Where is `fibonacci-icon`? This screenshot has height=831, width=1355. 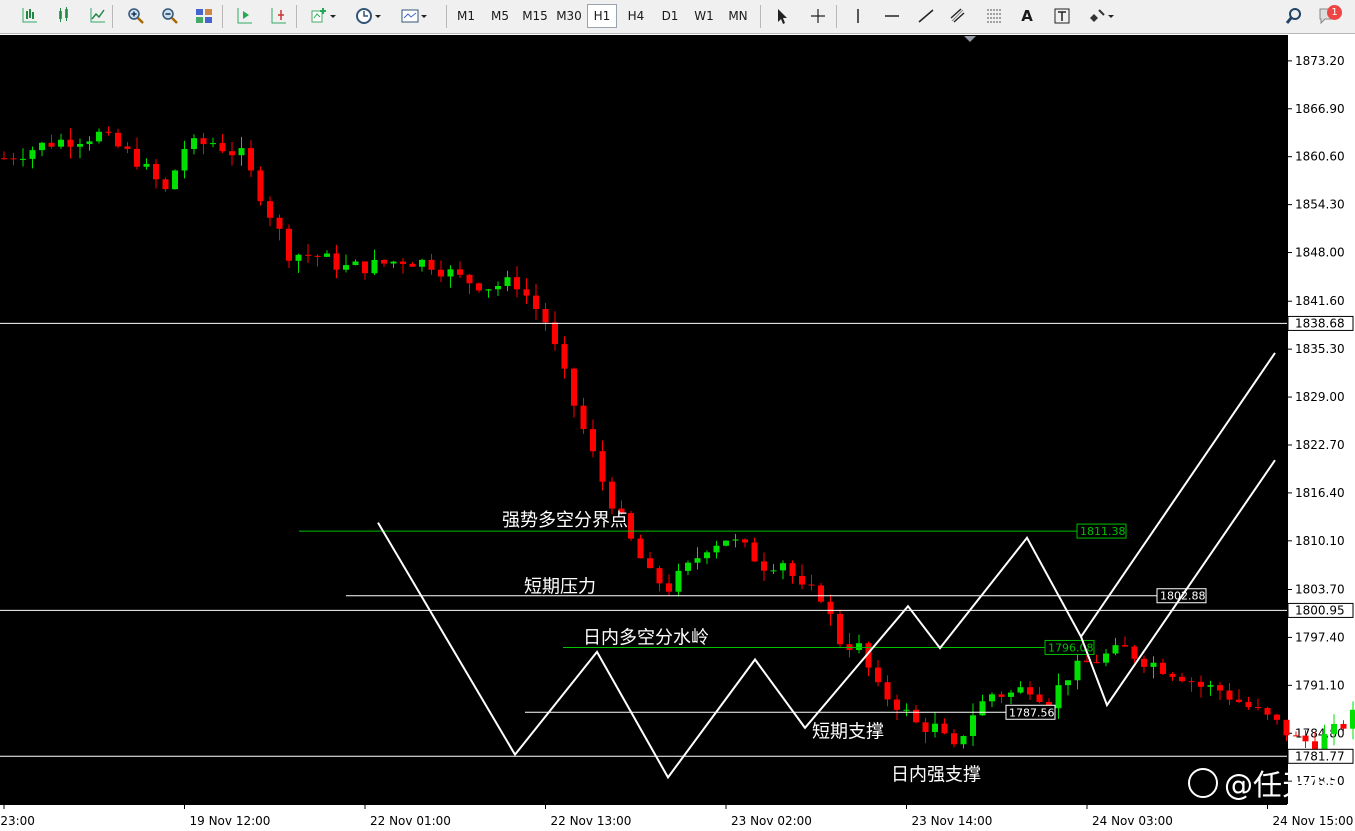 fibonacci-icon is located at coordinates (994, 16).